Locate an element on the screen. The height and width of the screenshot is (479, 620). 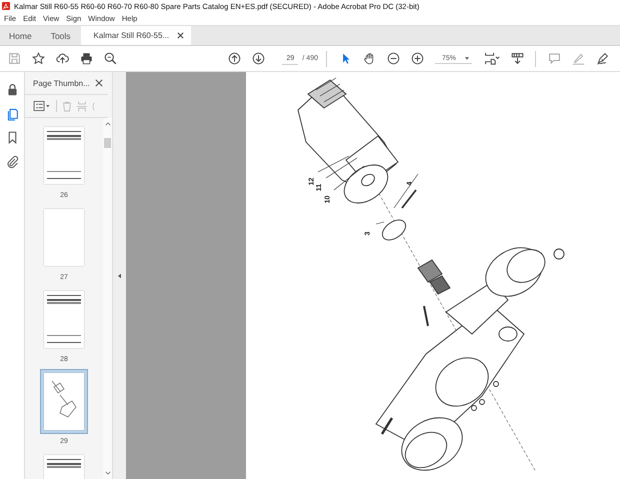
zoom-search-icon is located at coordinates (110, 58).